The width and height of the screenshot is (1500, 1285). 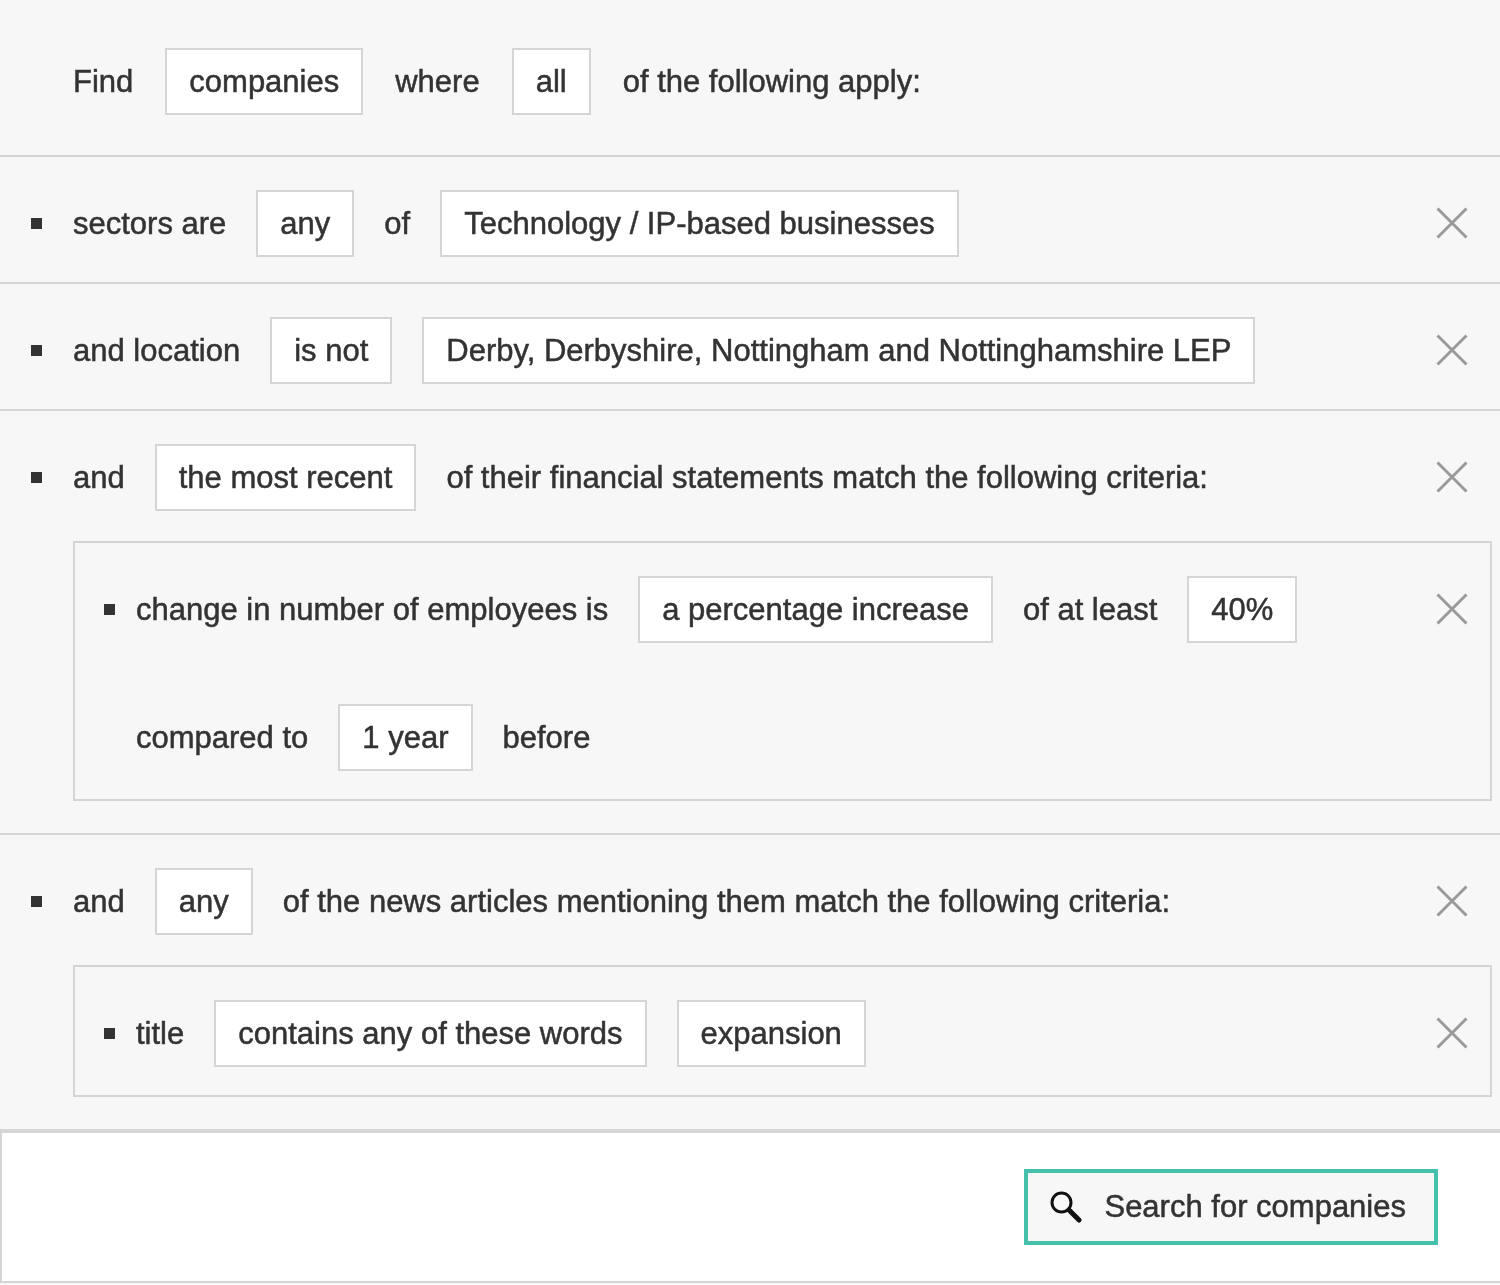 What do you see at coordinates (827, 478) in the screenshot?
I see `condition-text: of their financial statements match the following criteria:` at bounding box center [827, 478].